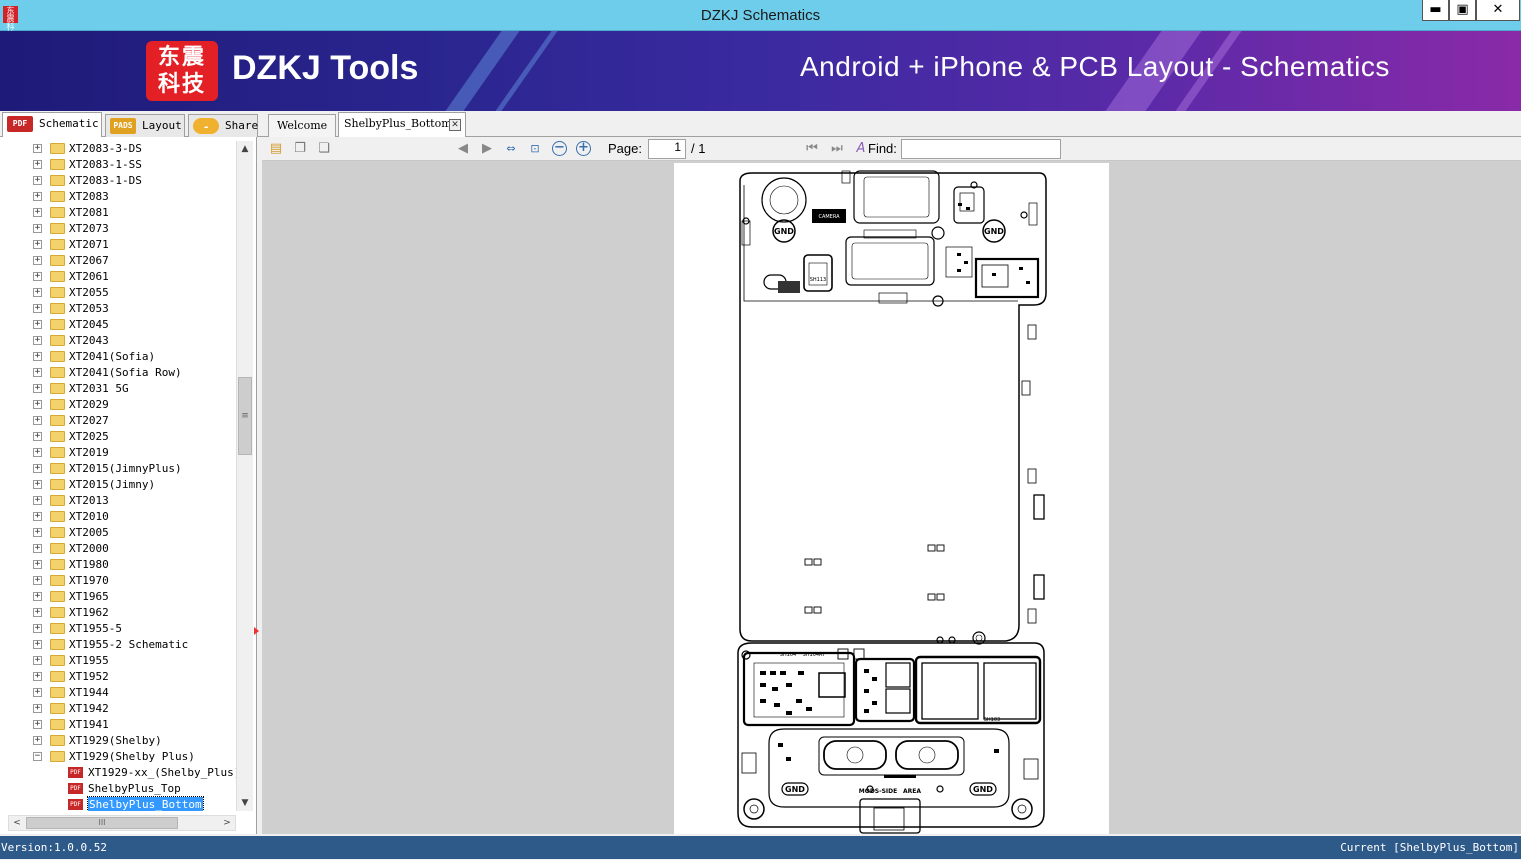 This screenshot has width=1521, height=860. Describe the element at coordinates (118, 245) in the screenshot. I see `tree-folder-item: + XT2071` at that location.